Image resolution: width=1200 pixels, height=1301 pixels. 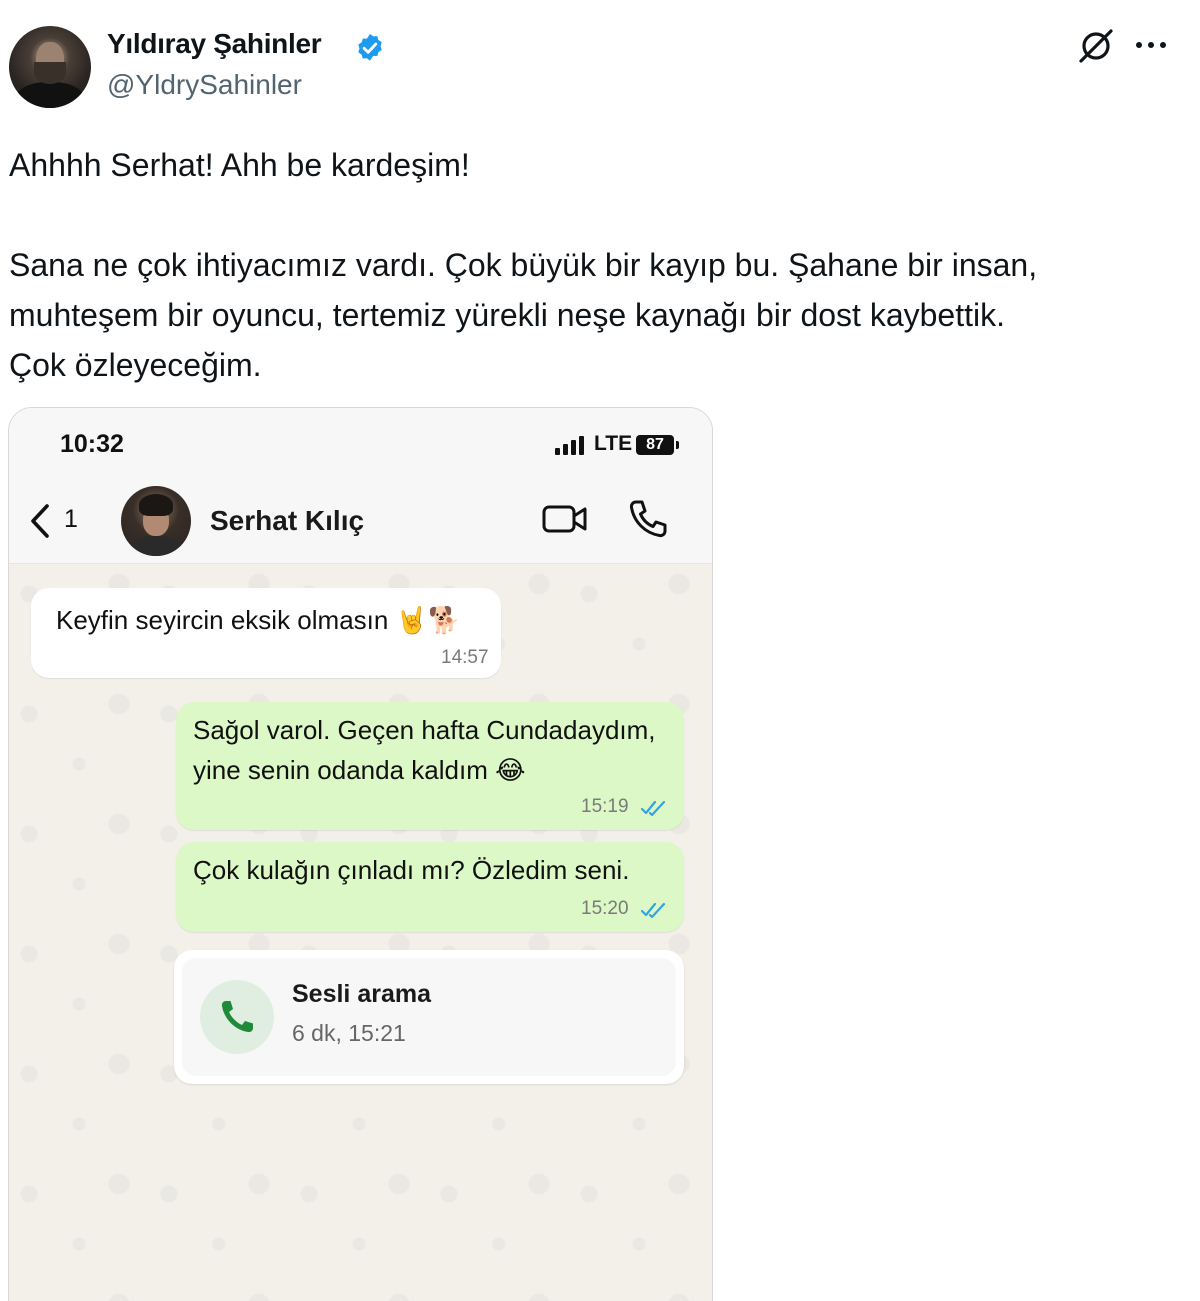 What do you see at coordinates (411, 870) in the screenshot?
I see `message-text: Çok kulağın çınladı mı? Özledim seni.` at bounding box center [411, 870].